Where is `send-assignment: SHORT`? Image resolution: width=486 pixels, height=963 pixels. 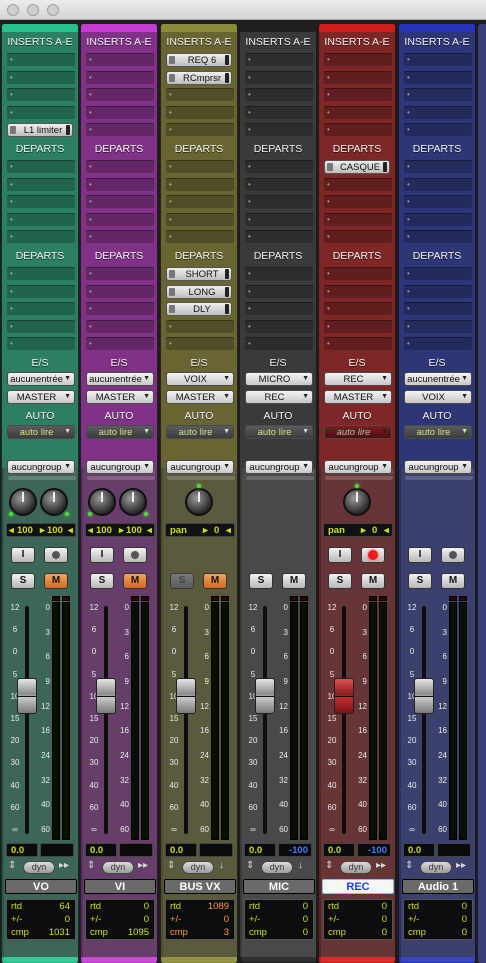 send-assignment: SHORT is located at coordinates (199, 274).